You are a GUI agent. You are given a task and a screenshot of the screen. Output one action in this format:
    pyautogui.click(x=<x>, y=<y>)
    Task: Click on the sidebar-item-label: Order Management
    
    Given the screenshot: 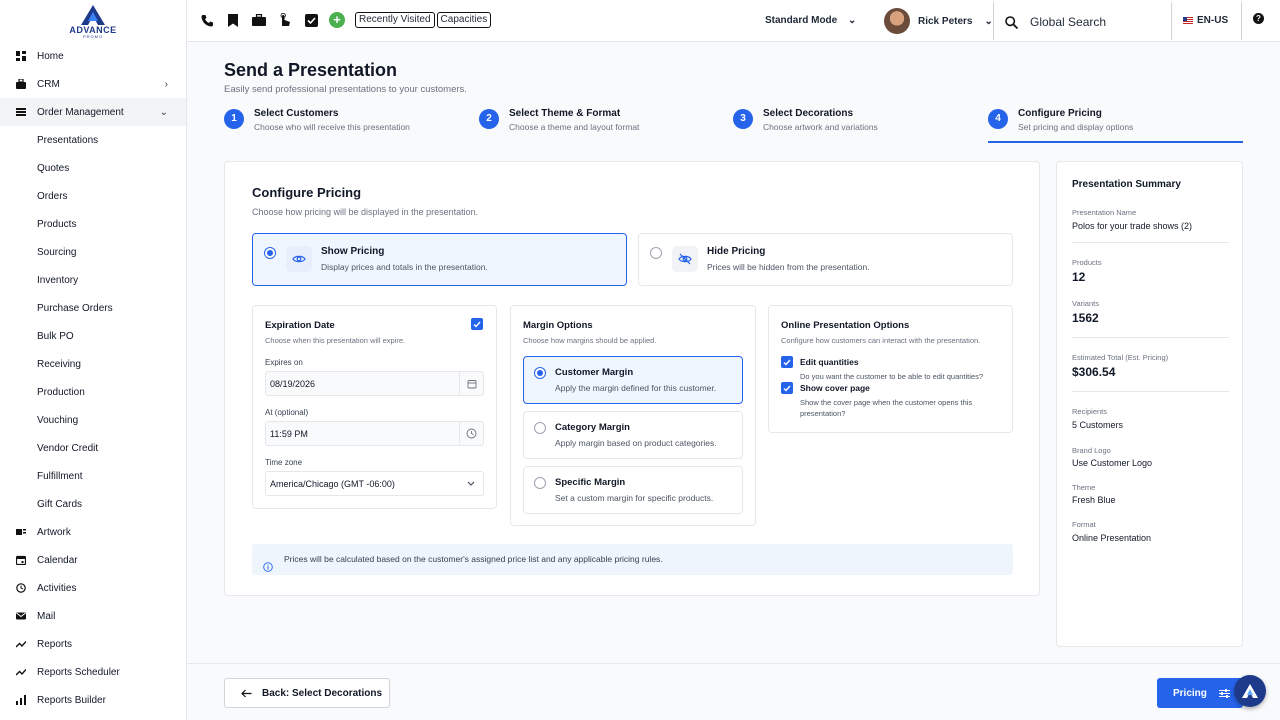 What is the action you would take?
    pyautogui.click(x=80, y=112)
    